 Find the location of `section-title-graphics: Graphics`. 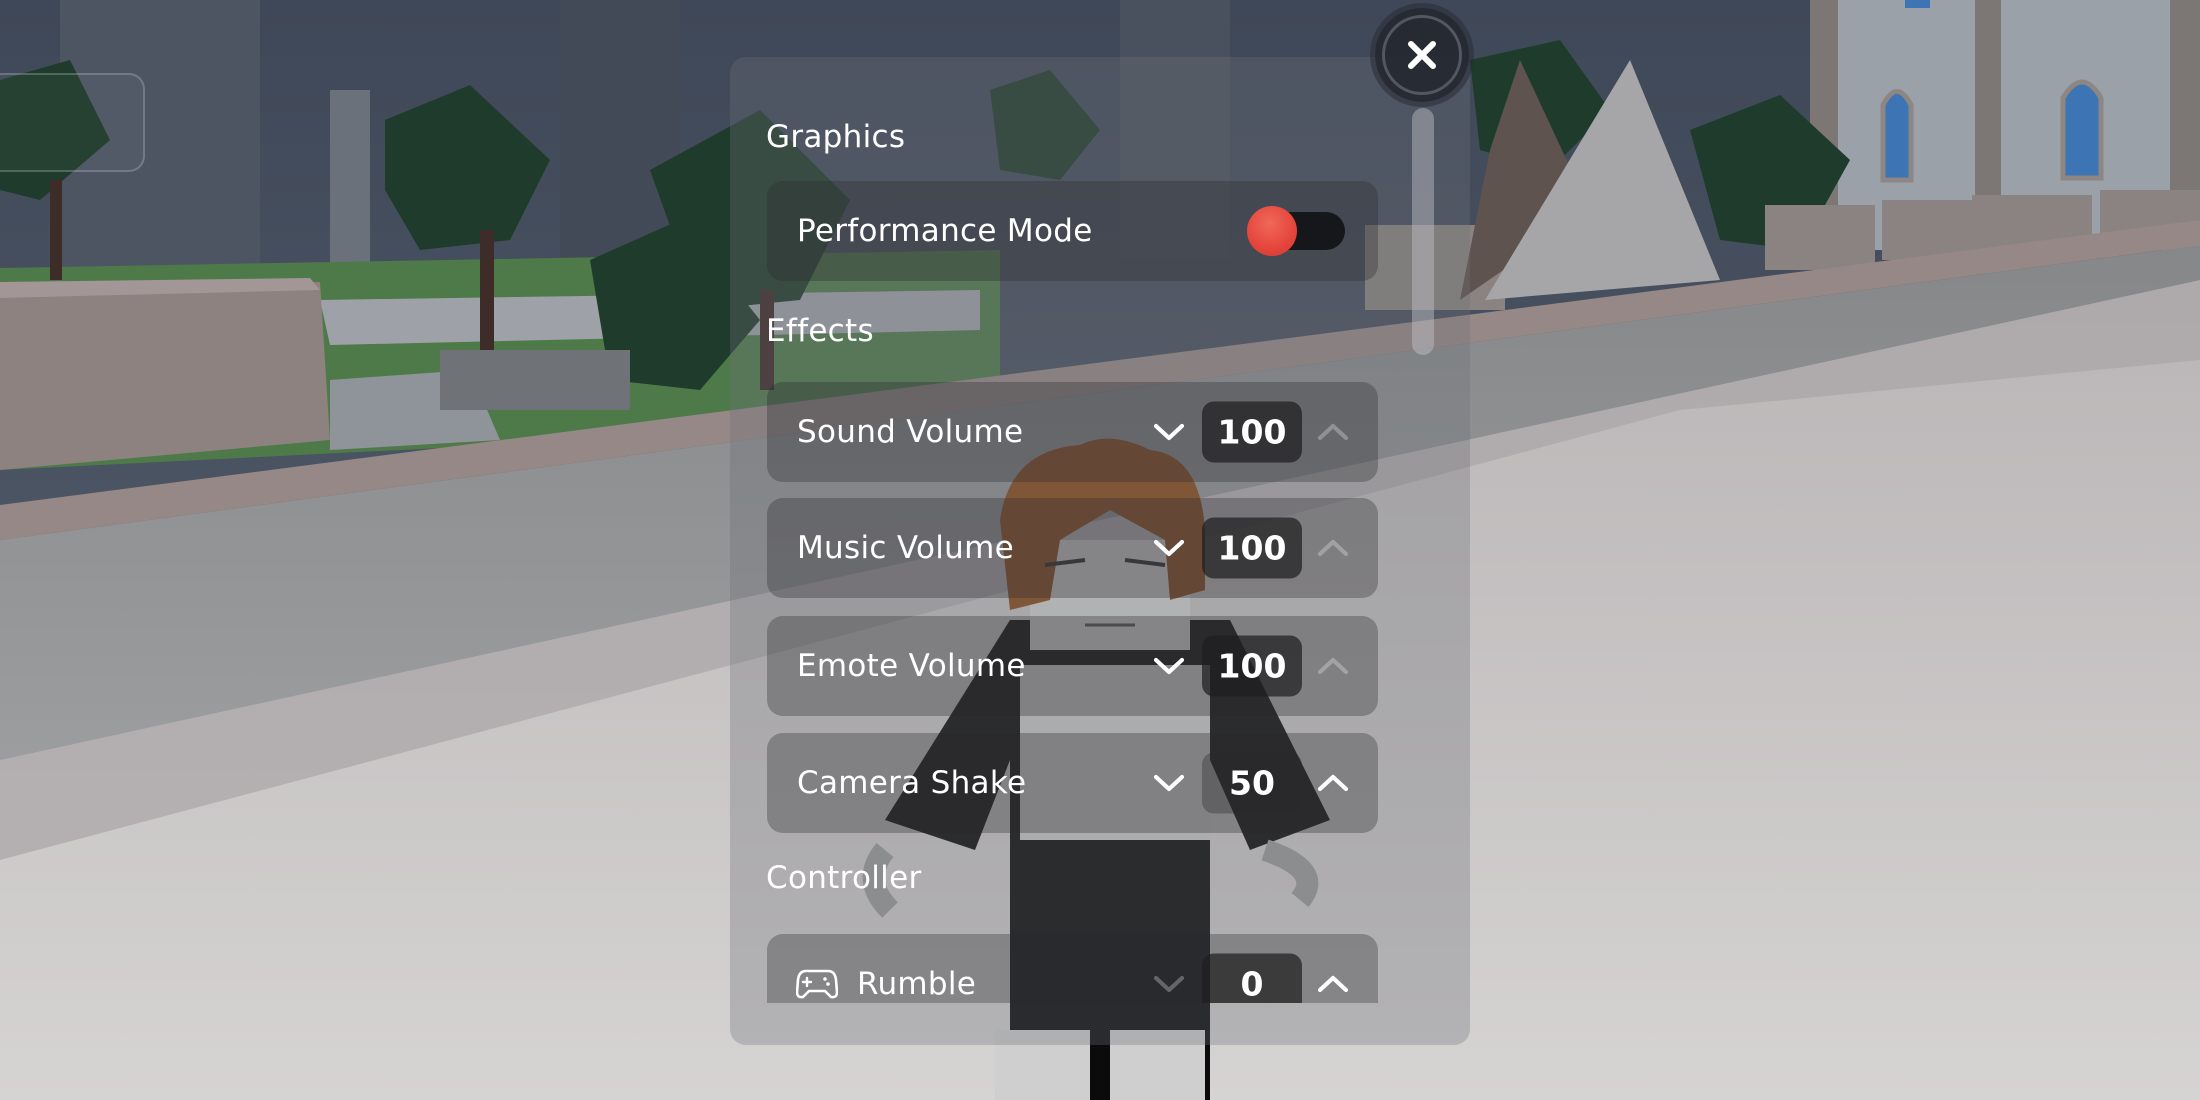

section-title-graphics: Graphics is located at coordinates (836, 137).